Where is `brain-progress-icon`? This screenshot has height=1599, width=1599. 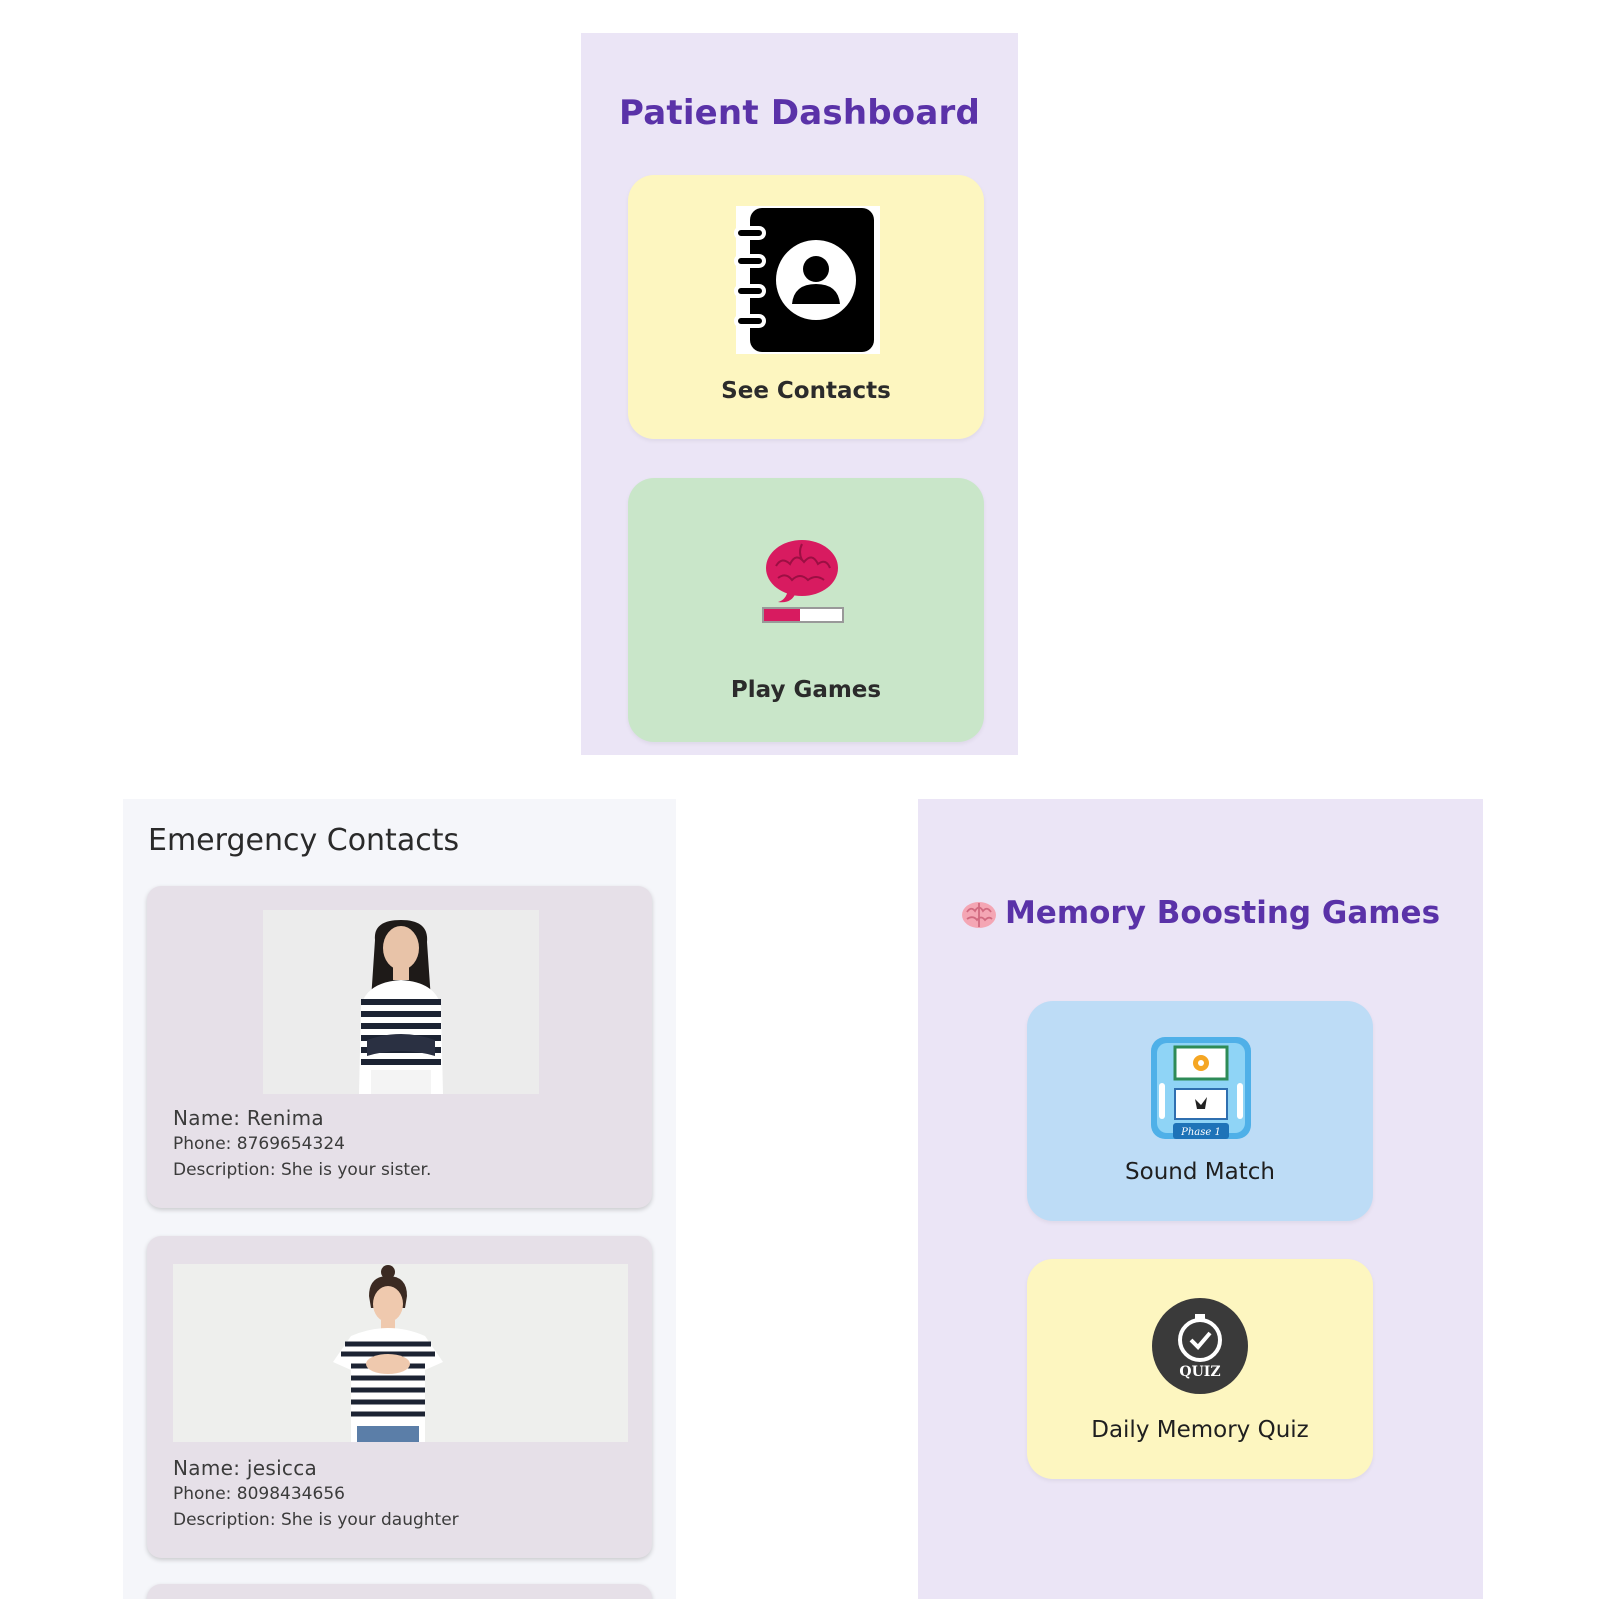
brain-progress-icon is located at coordinates (804, 585).